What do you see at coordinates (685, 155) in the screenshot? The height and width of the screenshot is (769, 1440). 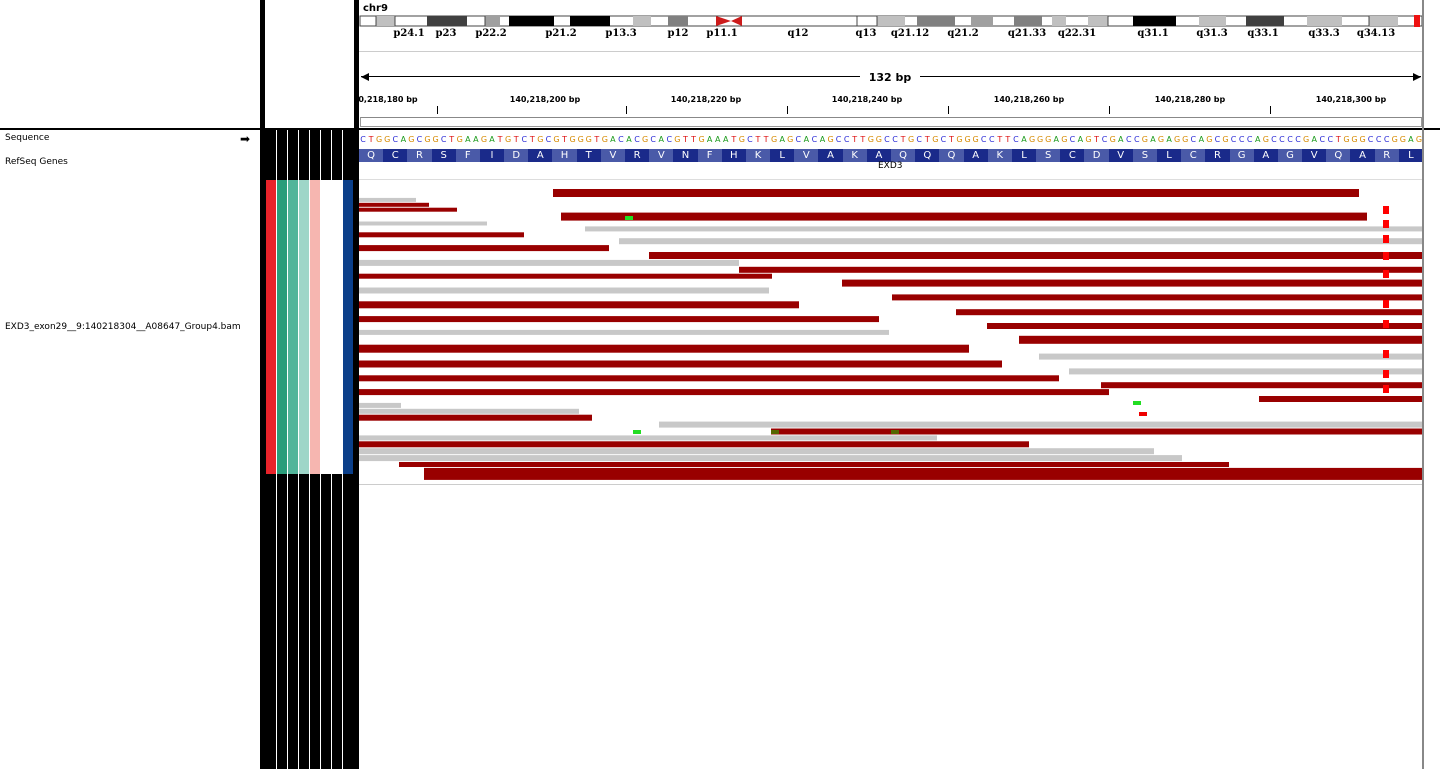 I see `amino-acid: N` at bounding box center [685, 155].